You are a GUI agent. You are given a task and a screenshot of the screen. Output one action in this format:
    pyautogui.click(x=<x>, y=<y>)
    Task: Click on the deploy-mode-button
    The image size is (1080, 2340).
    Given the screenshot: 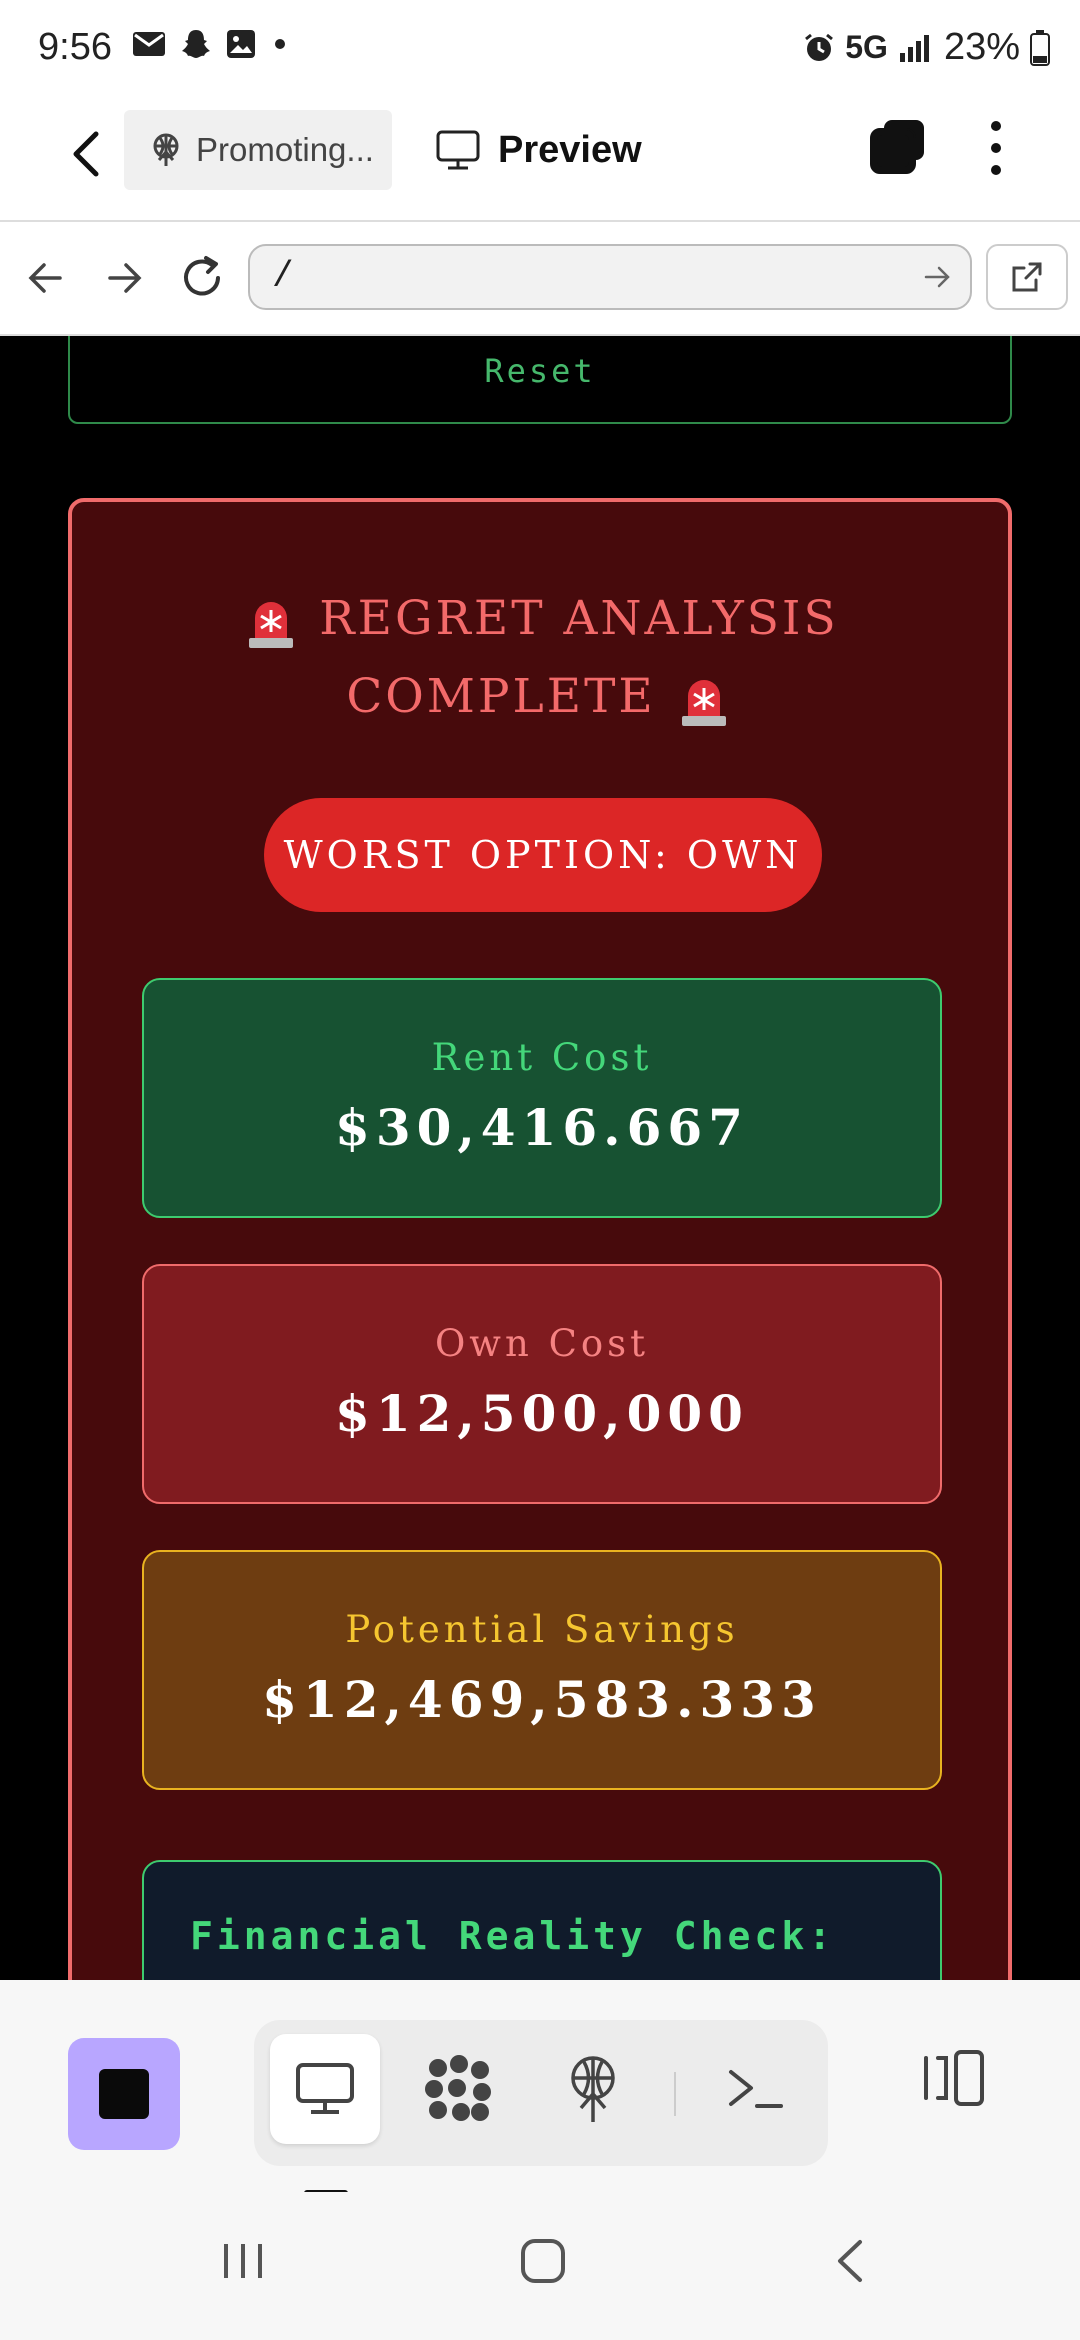 What is the action you would take?
    pyautogui.click(x=593, y=2089)
    